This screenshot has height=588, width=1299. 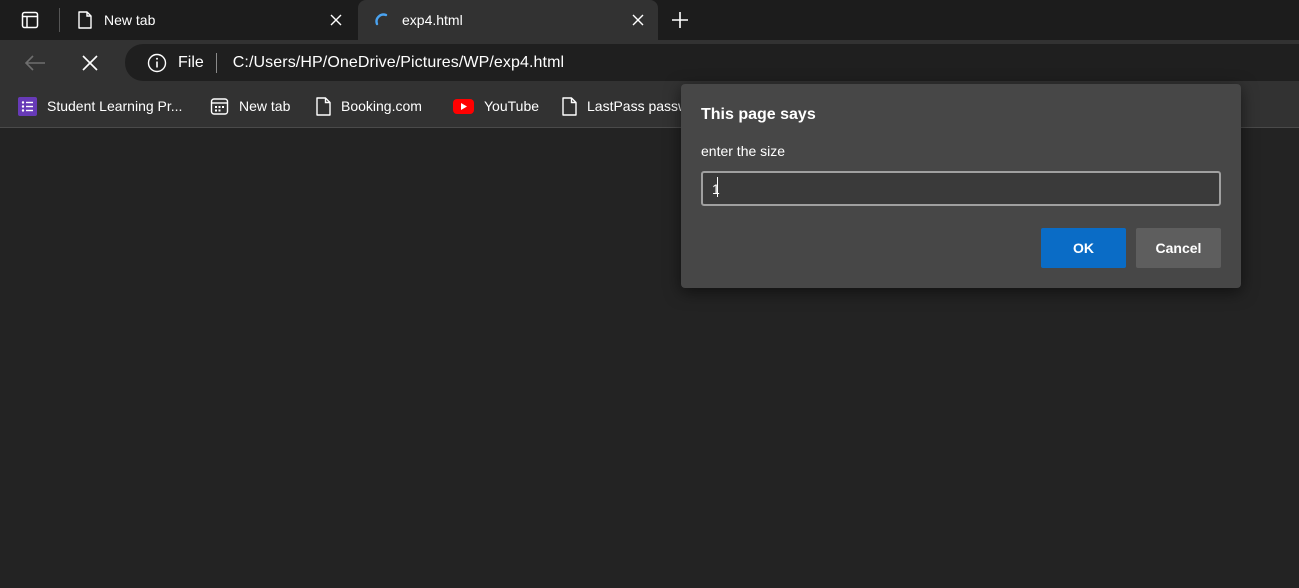 What do you see at coordinates (508, 20) in the screenshot?
I see `tab-exp4-html: exp4.html` at bounding box center [508, 20].